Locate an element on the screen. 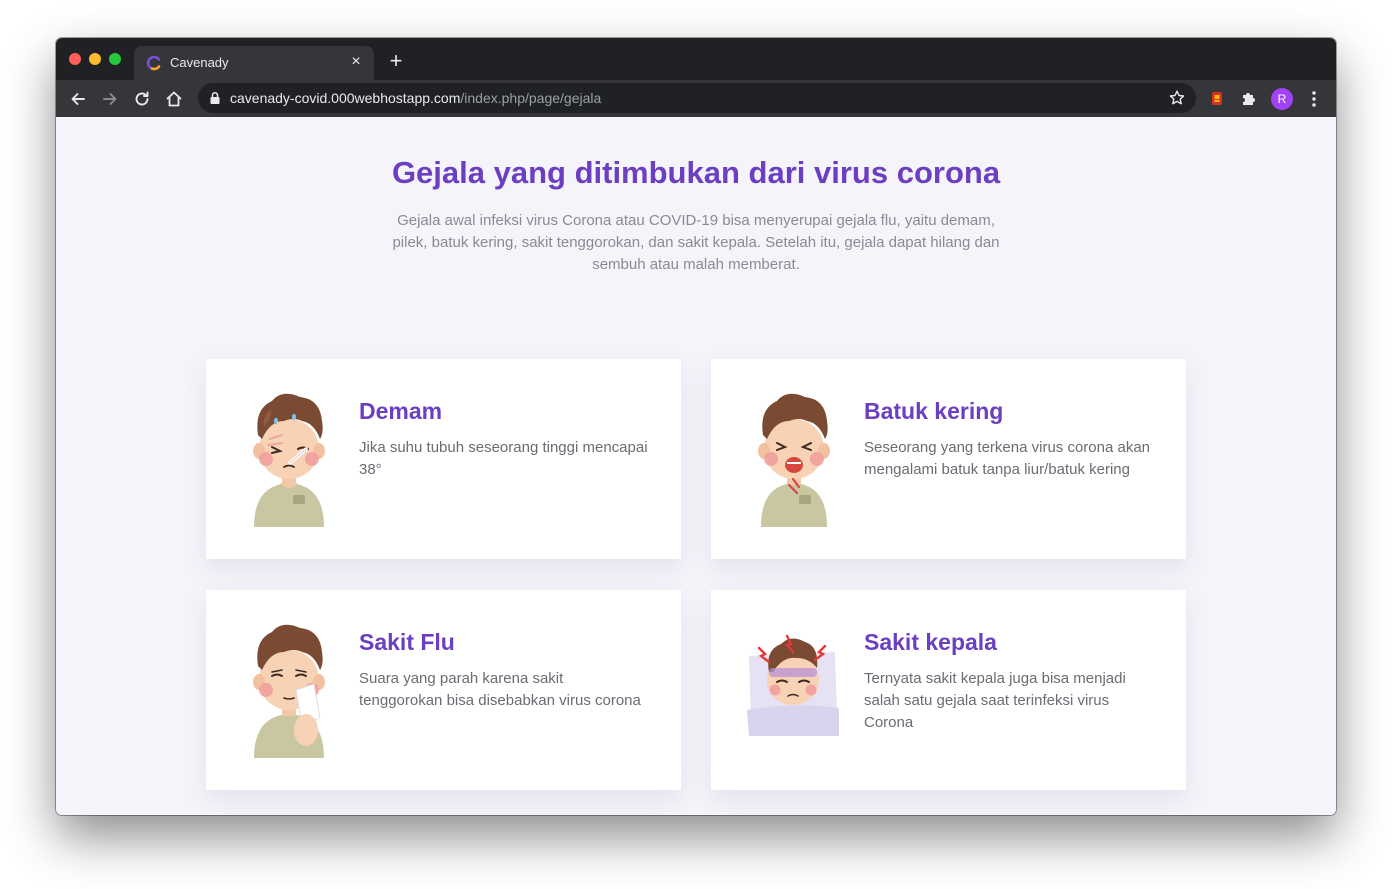  card-title: Sakit kepala is located at coordinates (930, 642).